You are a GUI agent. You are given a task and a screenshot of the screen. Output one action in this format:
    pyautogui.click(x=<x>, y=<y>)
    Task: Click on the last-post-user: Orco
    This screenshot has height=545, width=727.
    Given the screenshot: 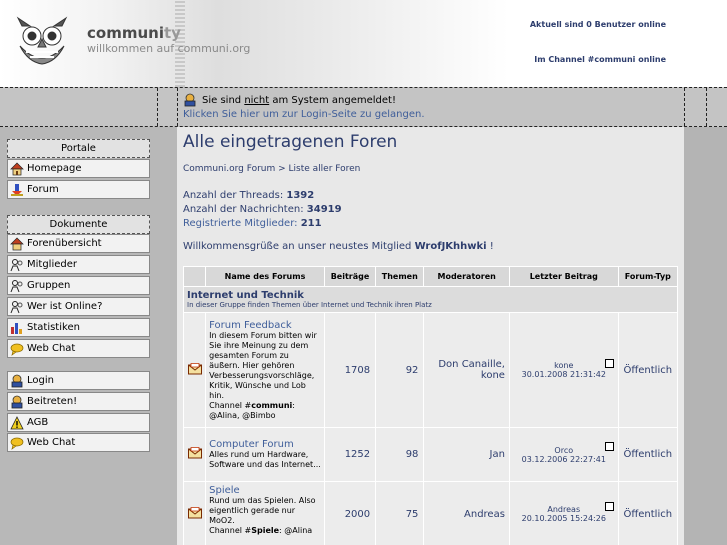 What is the action you would take?
    pyautogui.click(x=564, y=450)
    